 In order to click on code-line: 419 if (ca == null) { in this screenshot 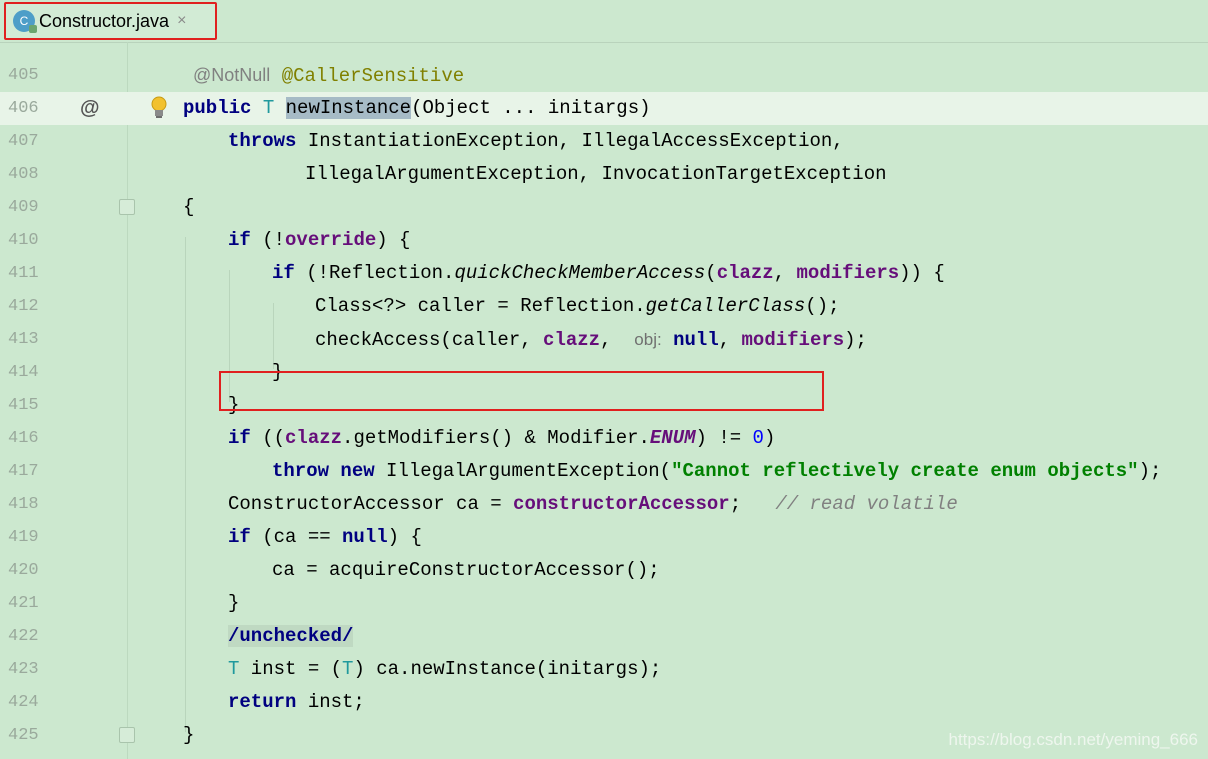, I will do `click(604, 537)`.